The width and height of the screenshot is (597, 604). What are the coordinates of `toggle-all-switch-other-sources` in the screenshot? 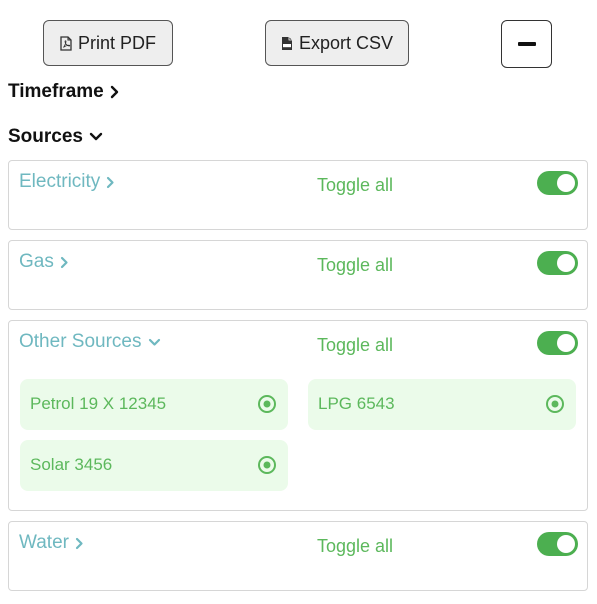 It's located at (557, 343).